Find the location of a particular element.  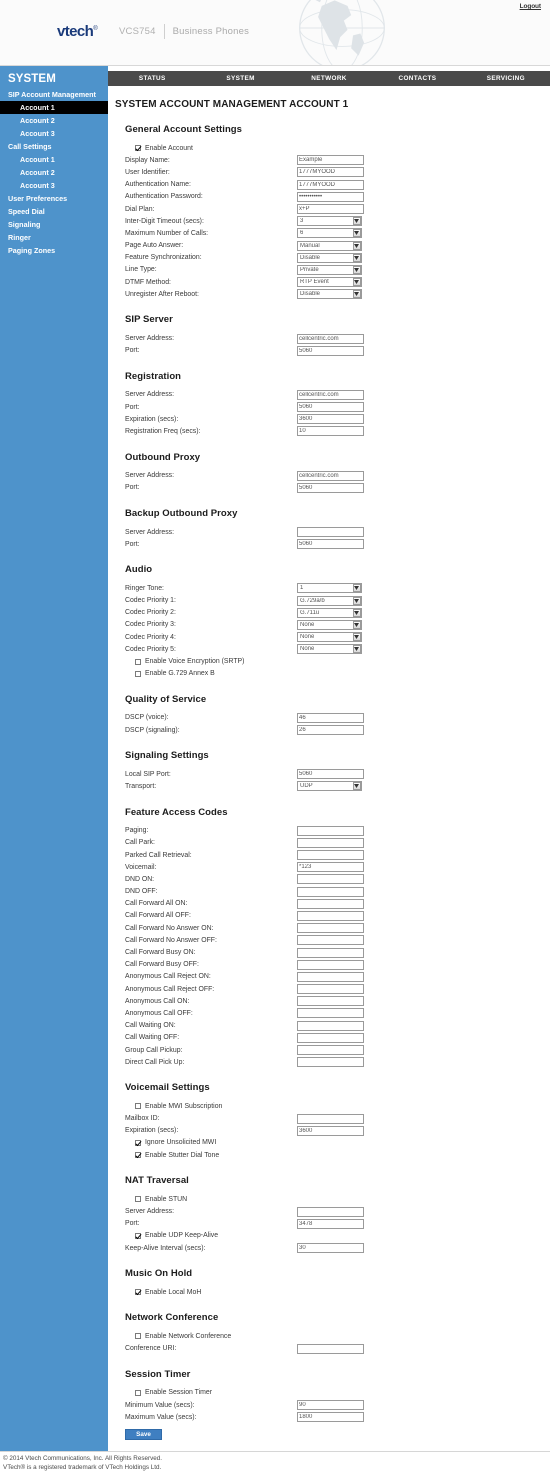

checkbox-enable-stutter-dial-tone is located at coordinates (138, 1155).